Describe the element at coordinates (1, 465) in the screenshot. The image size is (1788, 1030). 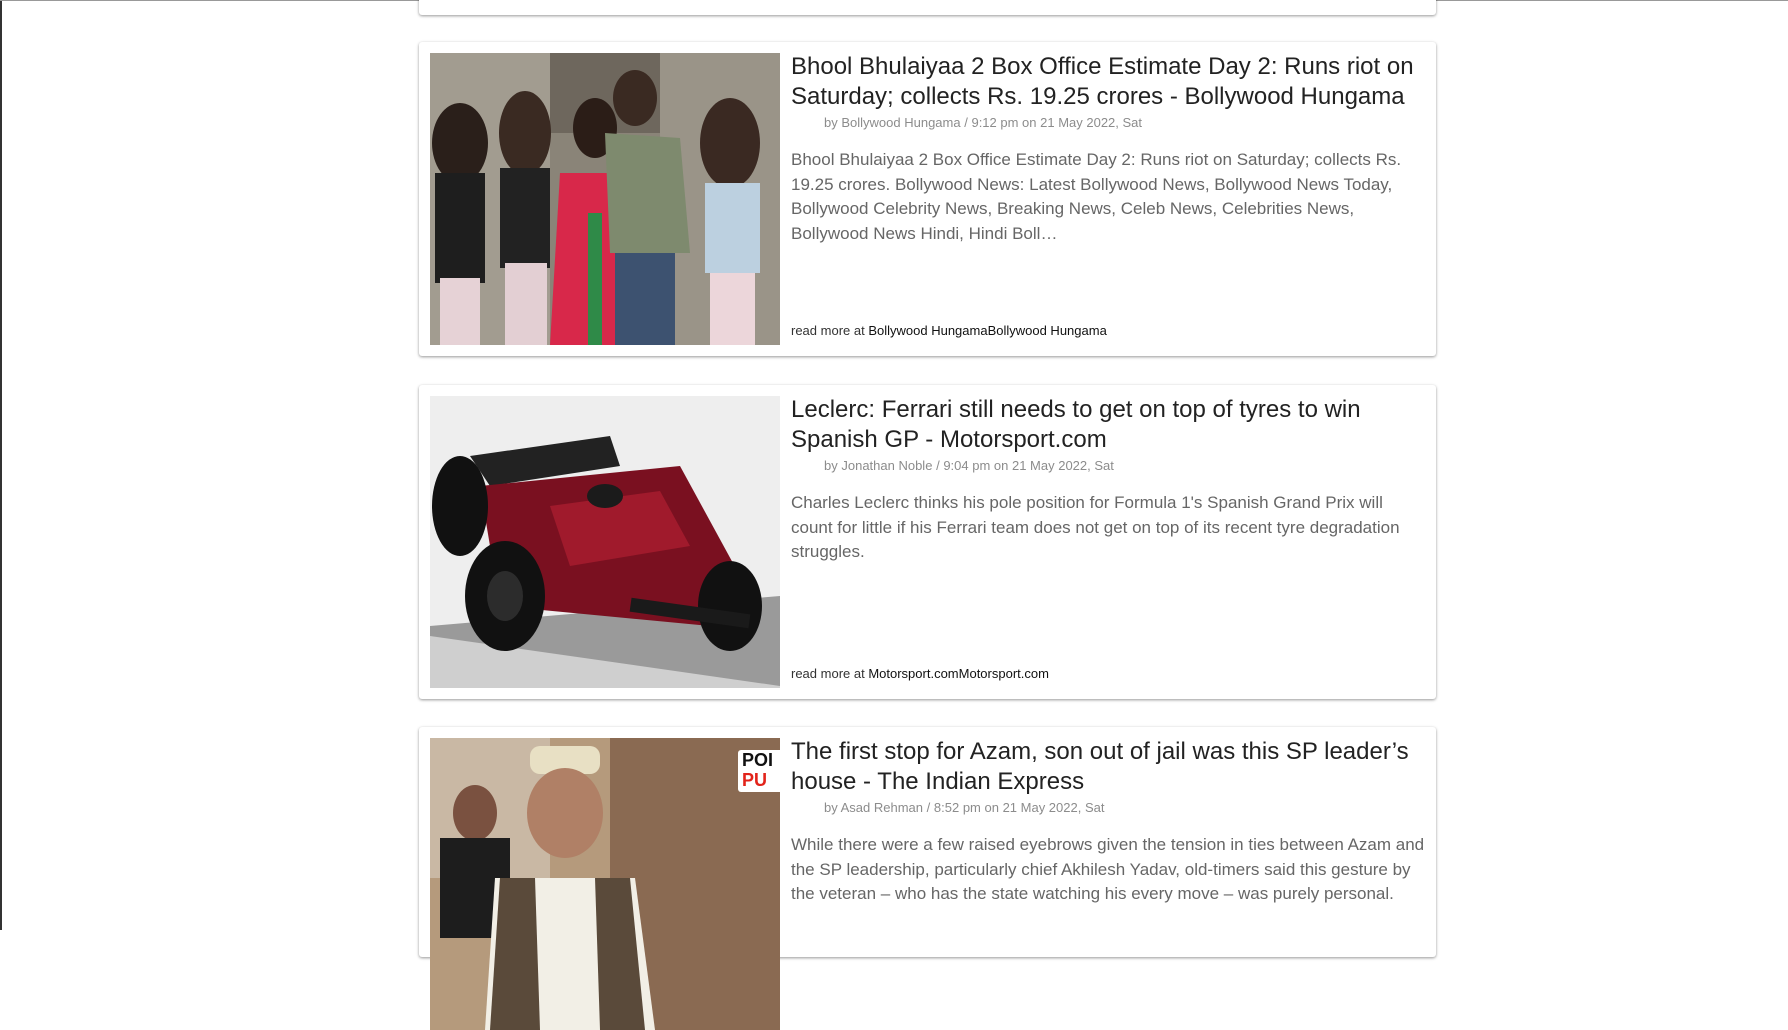
I see `window-left-edge` at that location.